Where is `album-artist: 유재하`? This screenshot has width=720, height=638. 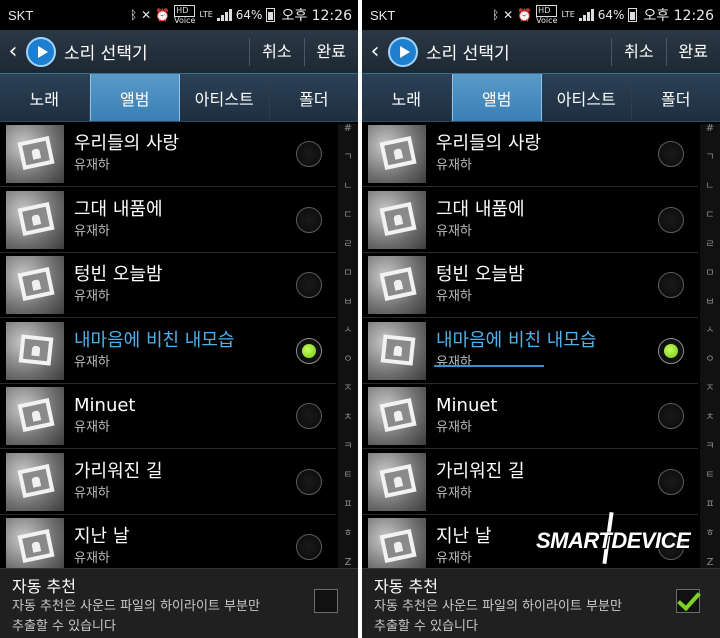 album-artist: 유재하 is located at coordinates (454, 165).